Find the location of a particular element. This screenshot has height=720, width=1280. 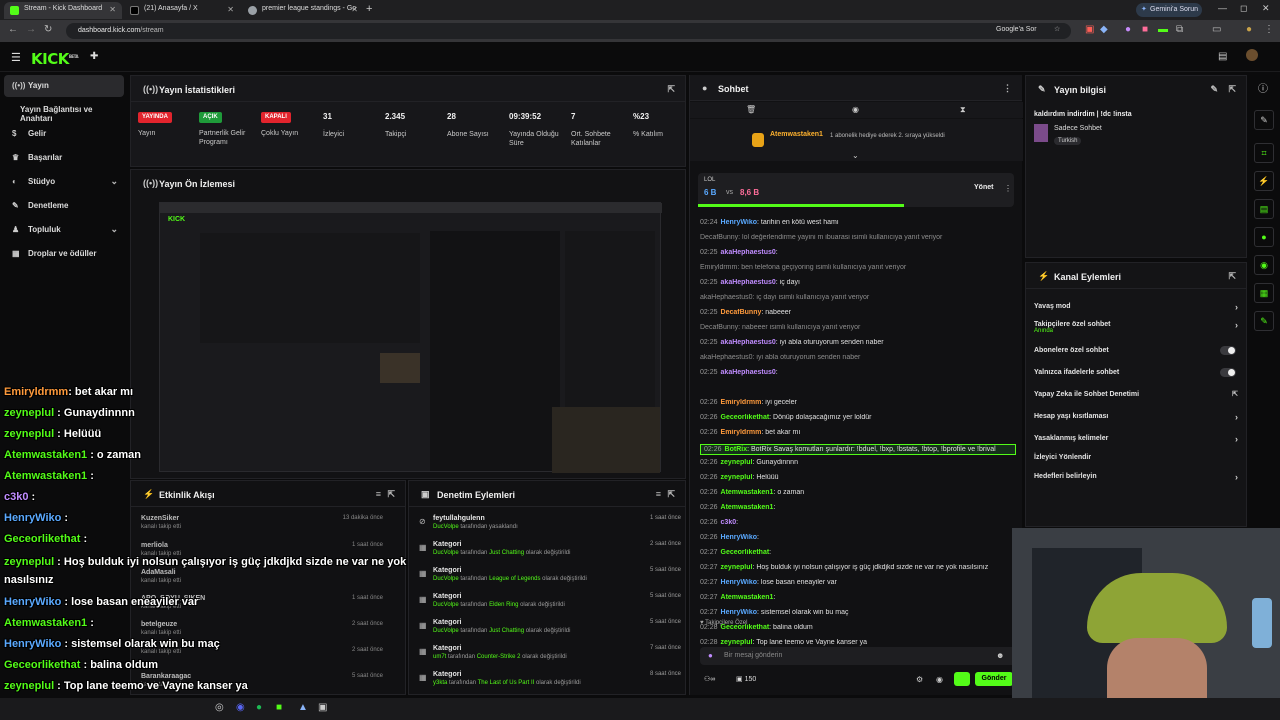

emoji-icon: ☻ is located at coordinates (1000, 655).